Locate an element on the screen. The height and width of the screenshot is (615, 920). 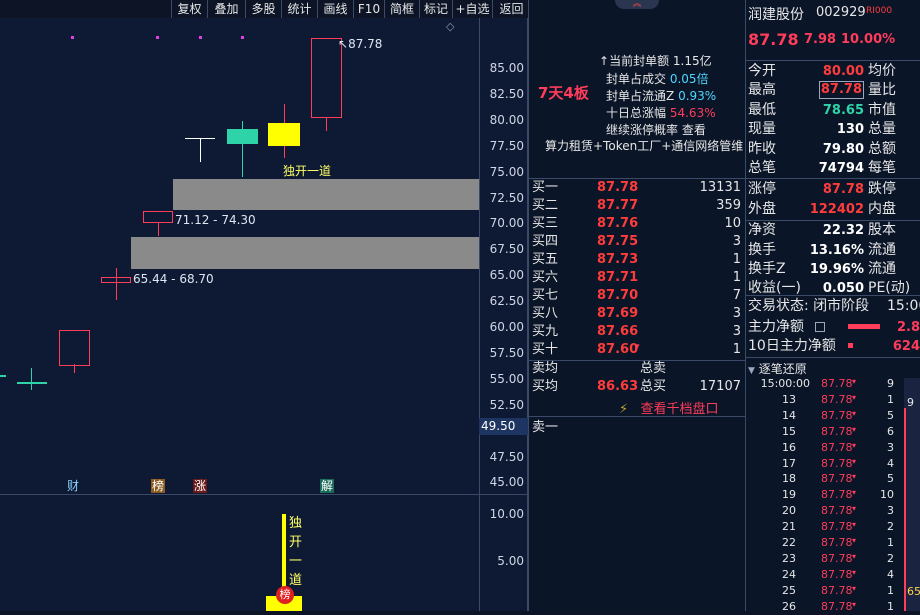
tag-unlock: 解 is located at coordinates (327, 486).